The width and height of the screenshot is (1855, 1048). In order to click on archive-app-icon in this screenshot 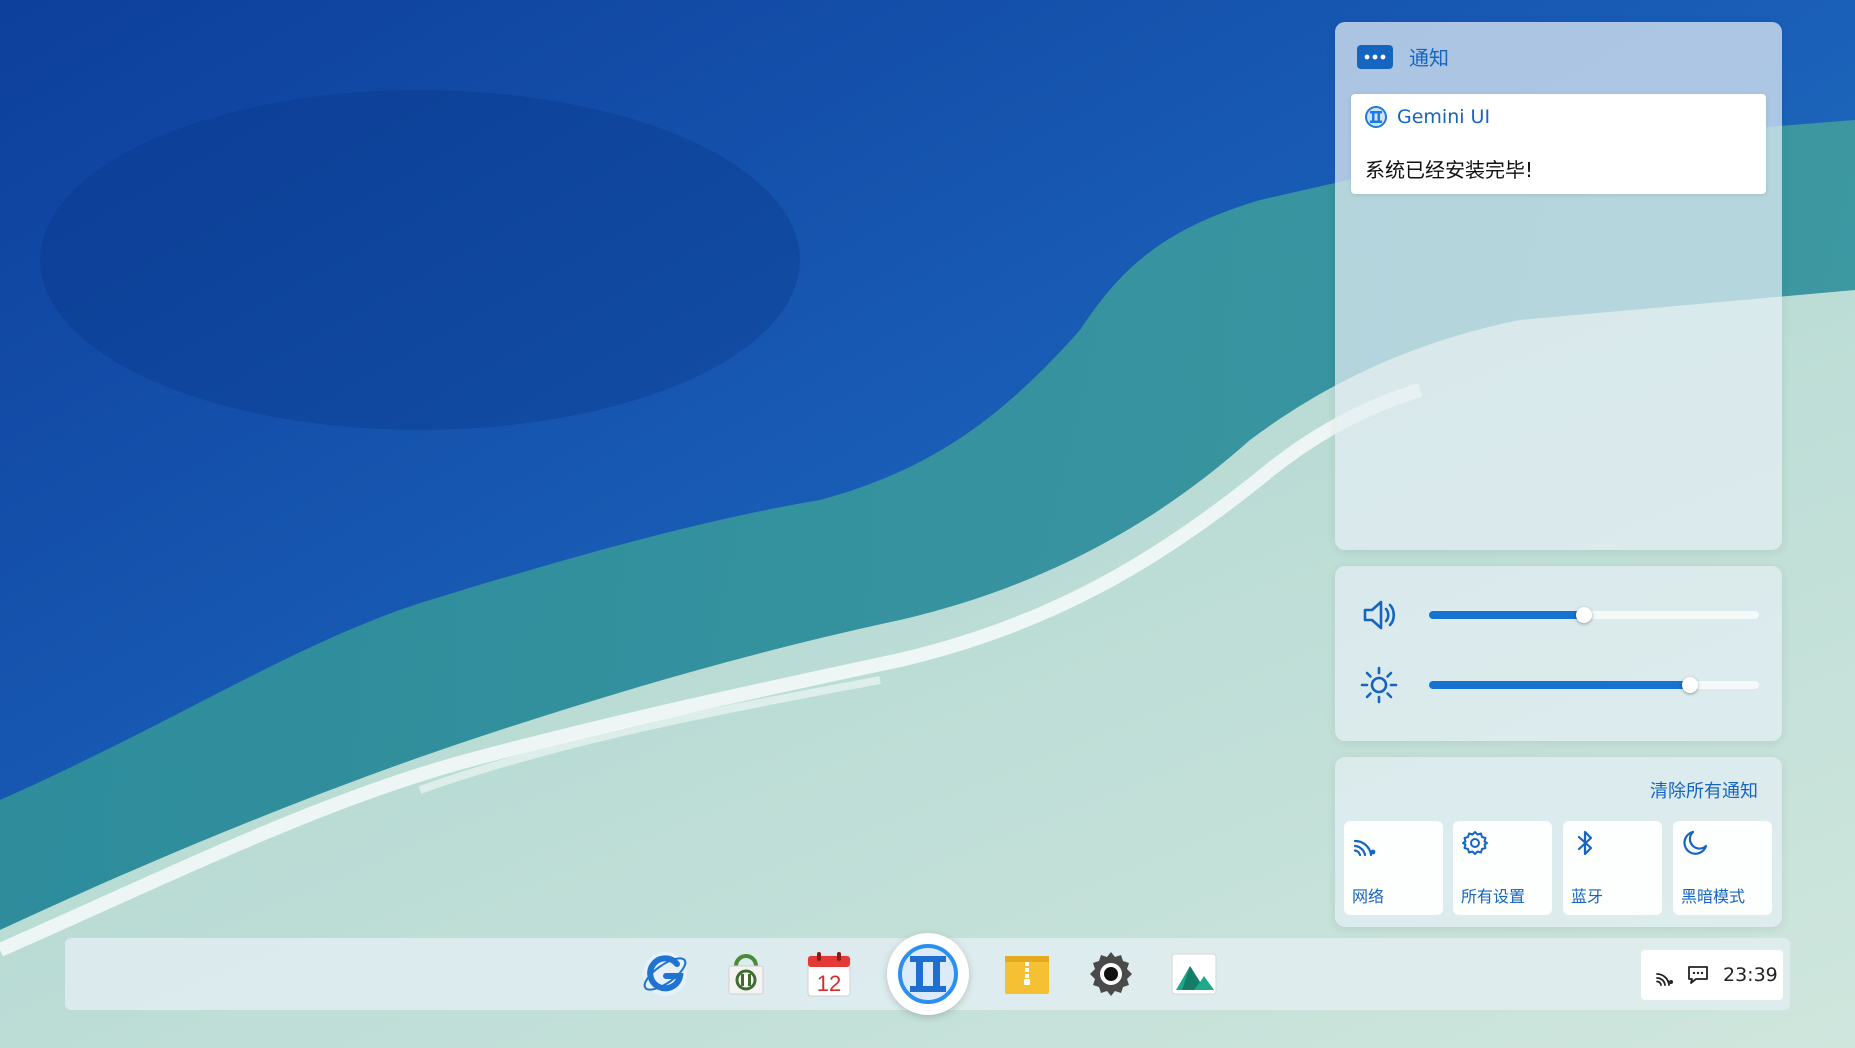, I will do `click(1027, 974)`.